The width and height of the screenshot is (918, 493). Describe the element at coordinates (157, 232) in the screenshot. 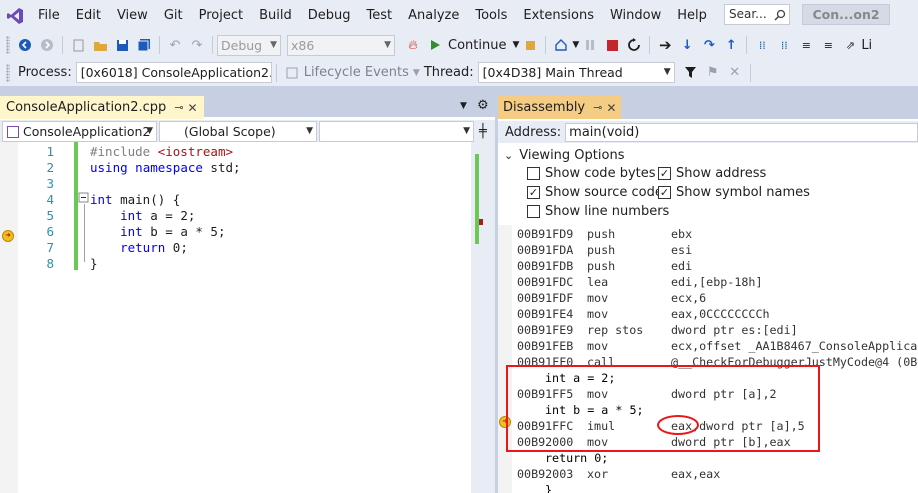

I see `code-line: int b = a * 5;` at that location.